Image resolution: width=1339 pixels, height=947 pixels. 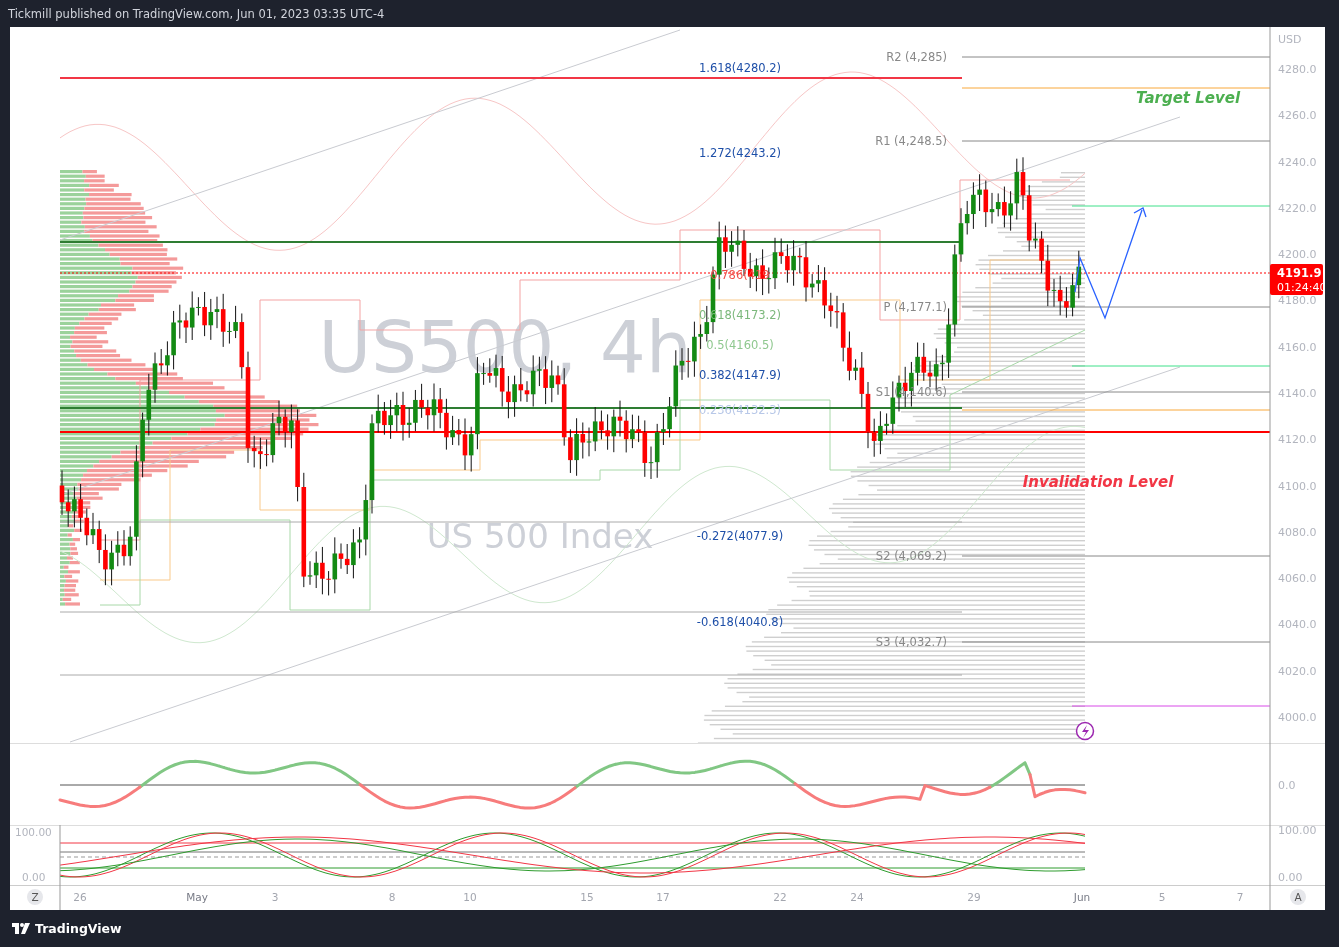 I want to click on last-price-label: 4191.9, so click(x=1299, y=273).